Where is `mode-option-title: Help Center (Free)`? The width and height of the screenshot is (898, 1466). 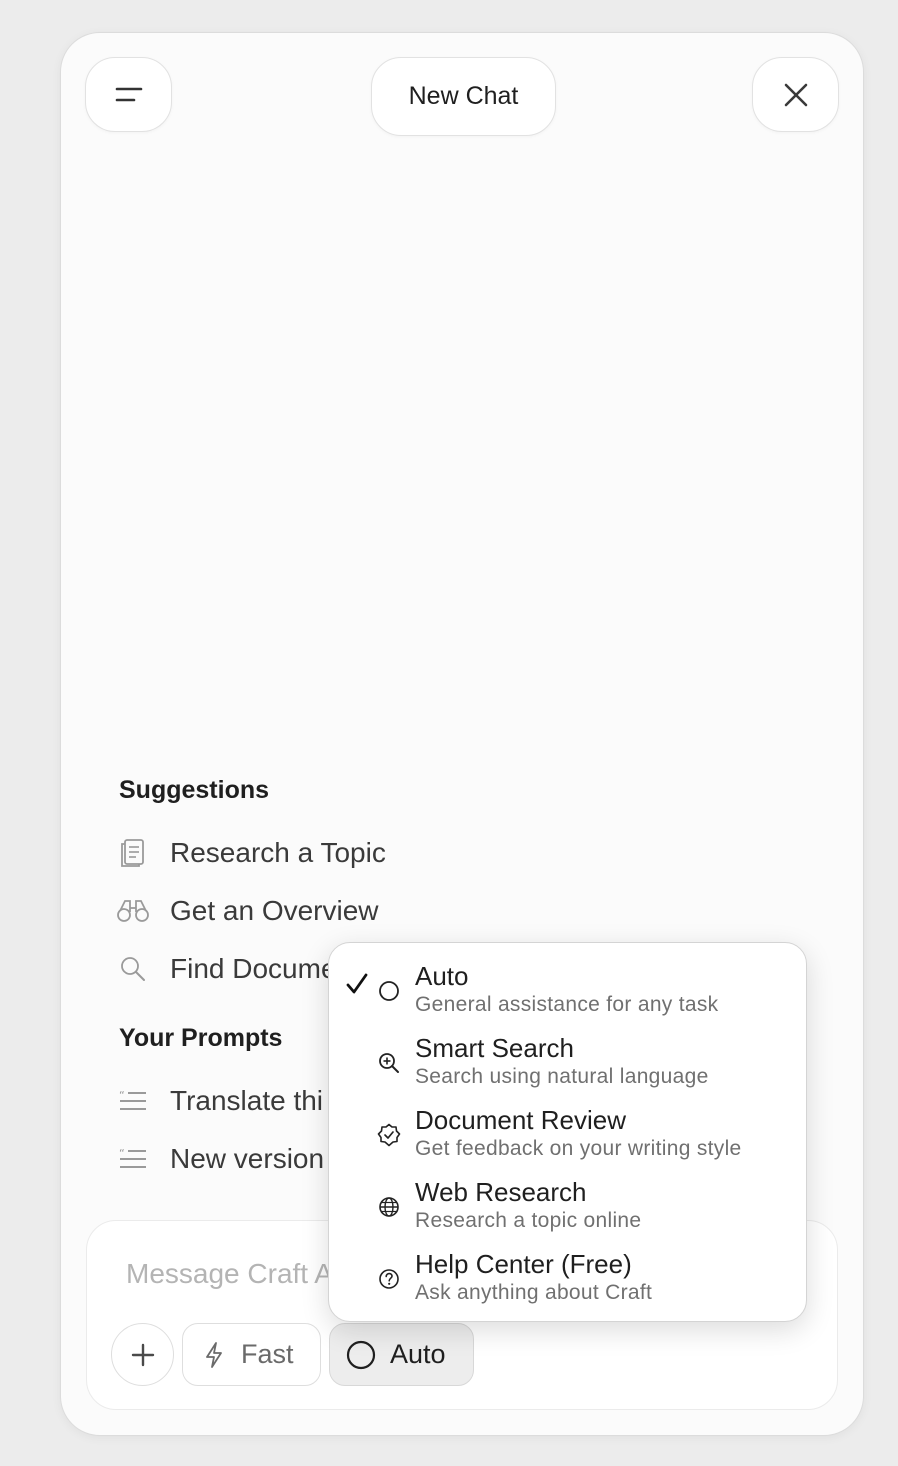
mode-option-title: Help Center (Free) is located at coordinates (523, 1264).